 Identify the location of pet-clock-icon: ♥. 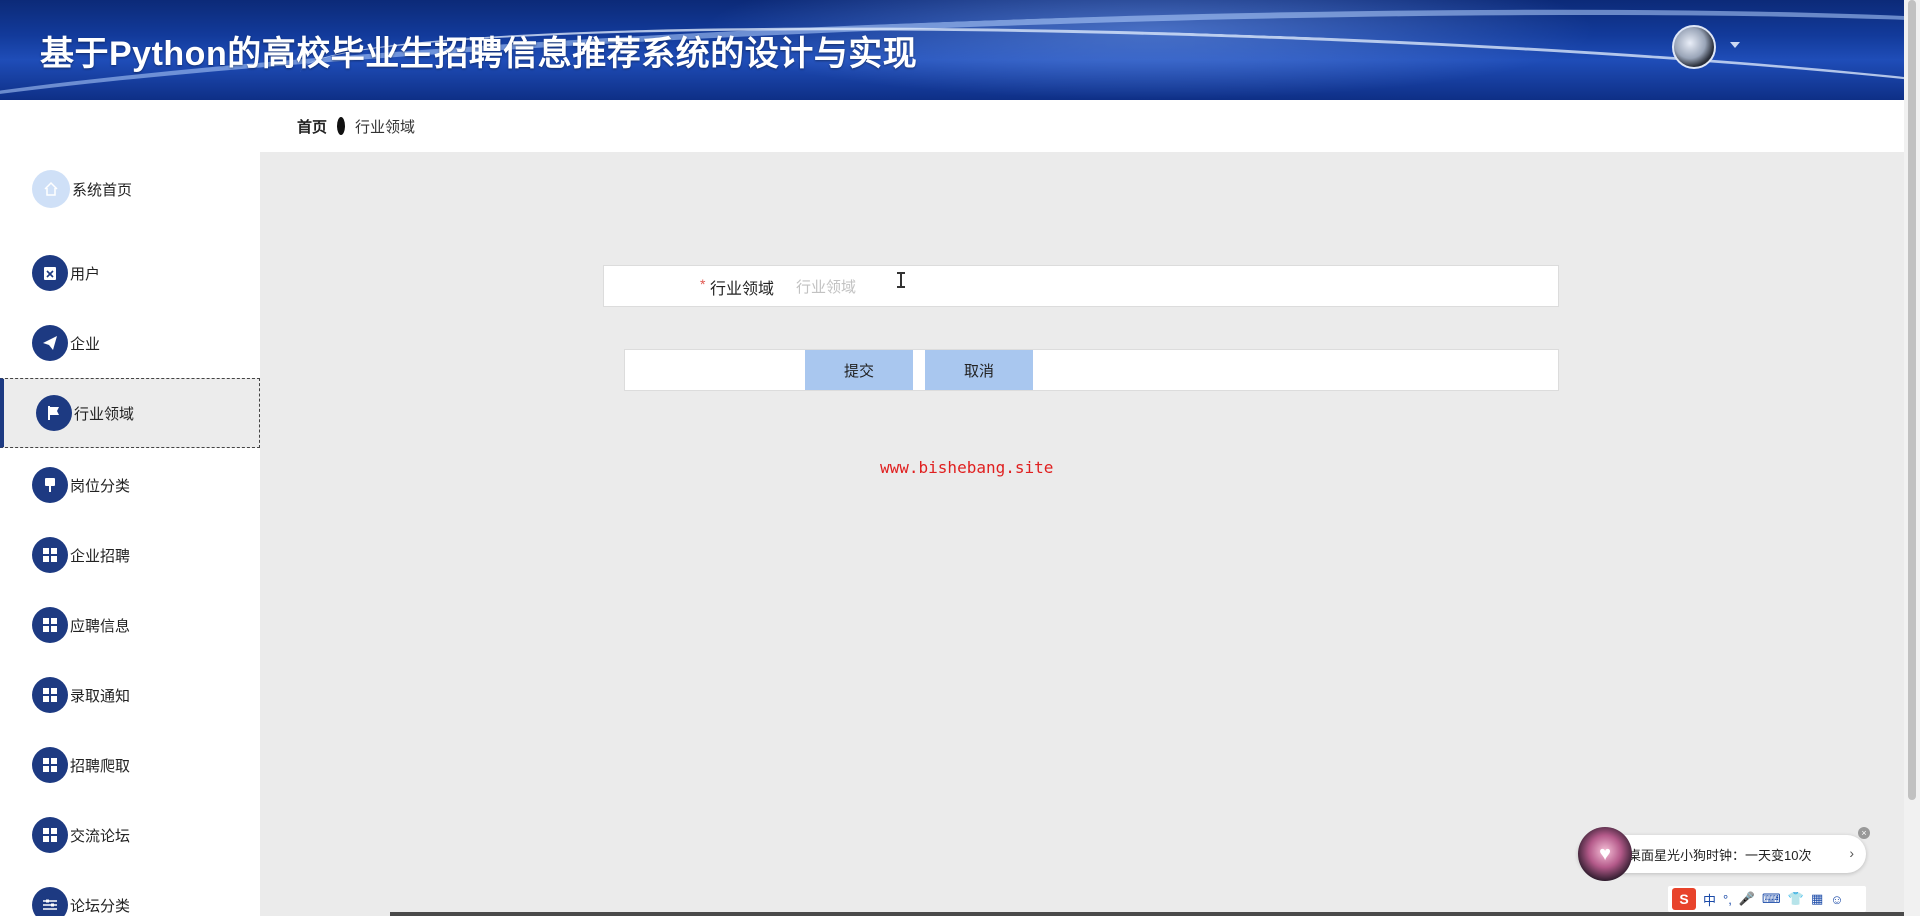
(1605, 854).